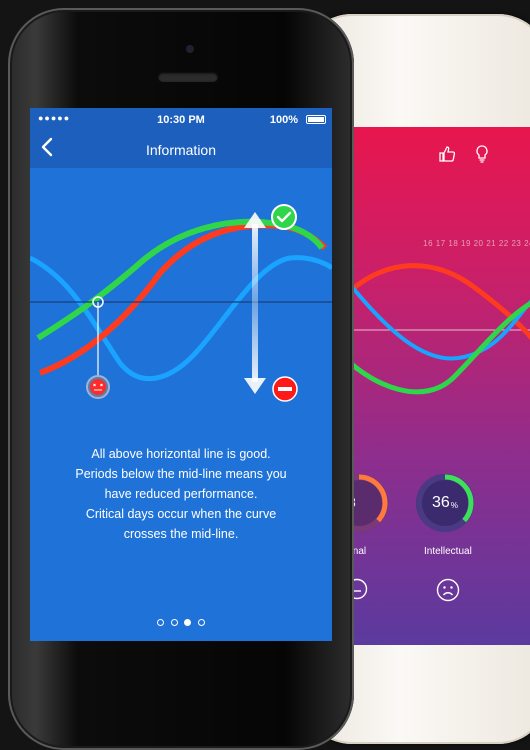  What do you see at coordinates (181, 514) in the screenshot?
I see `info-line-4: Critical days occur when the curve` at bounding box center [181, 514].